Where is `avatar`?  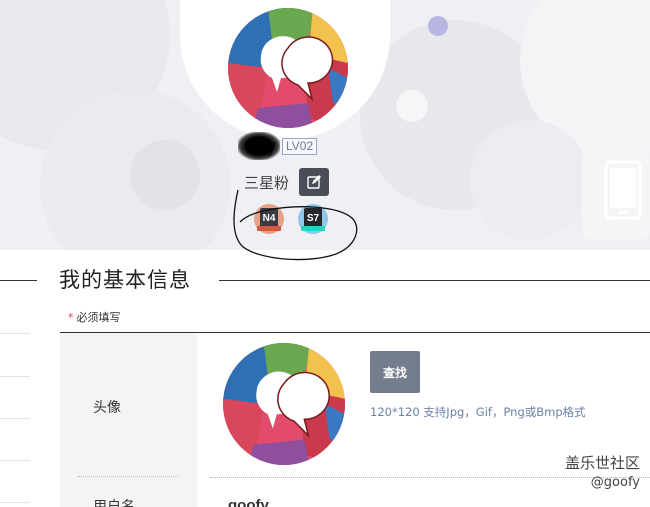
avatar is located at coordinates (288, 68).